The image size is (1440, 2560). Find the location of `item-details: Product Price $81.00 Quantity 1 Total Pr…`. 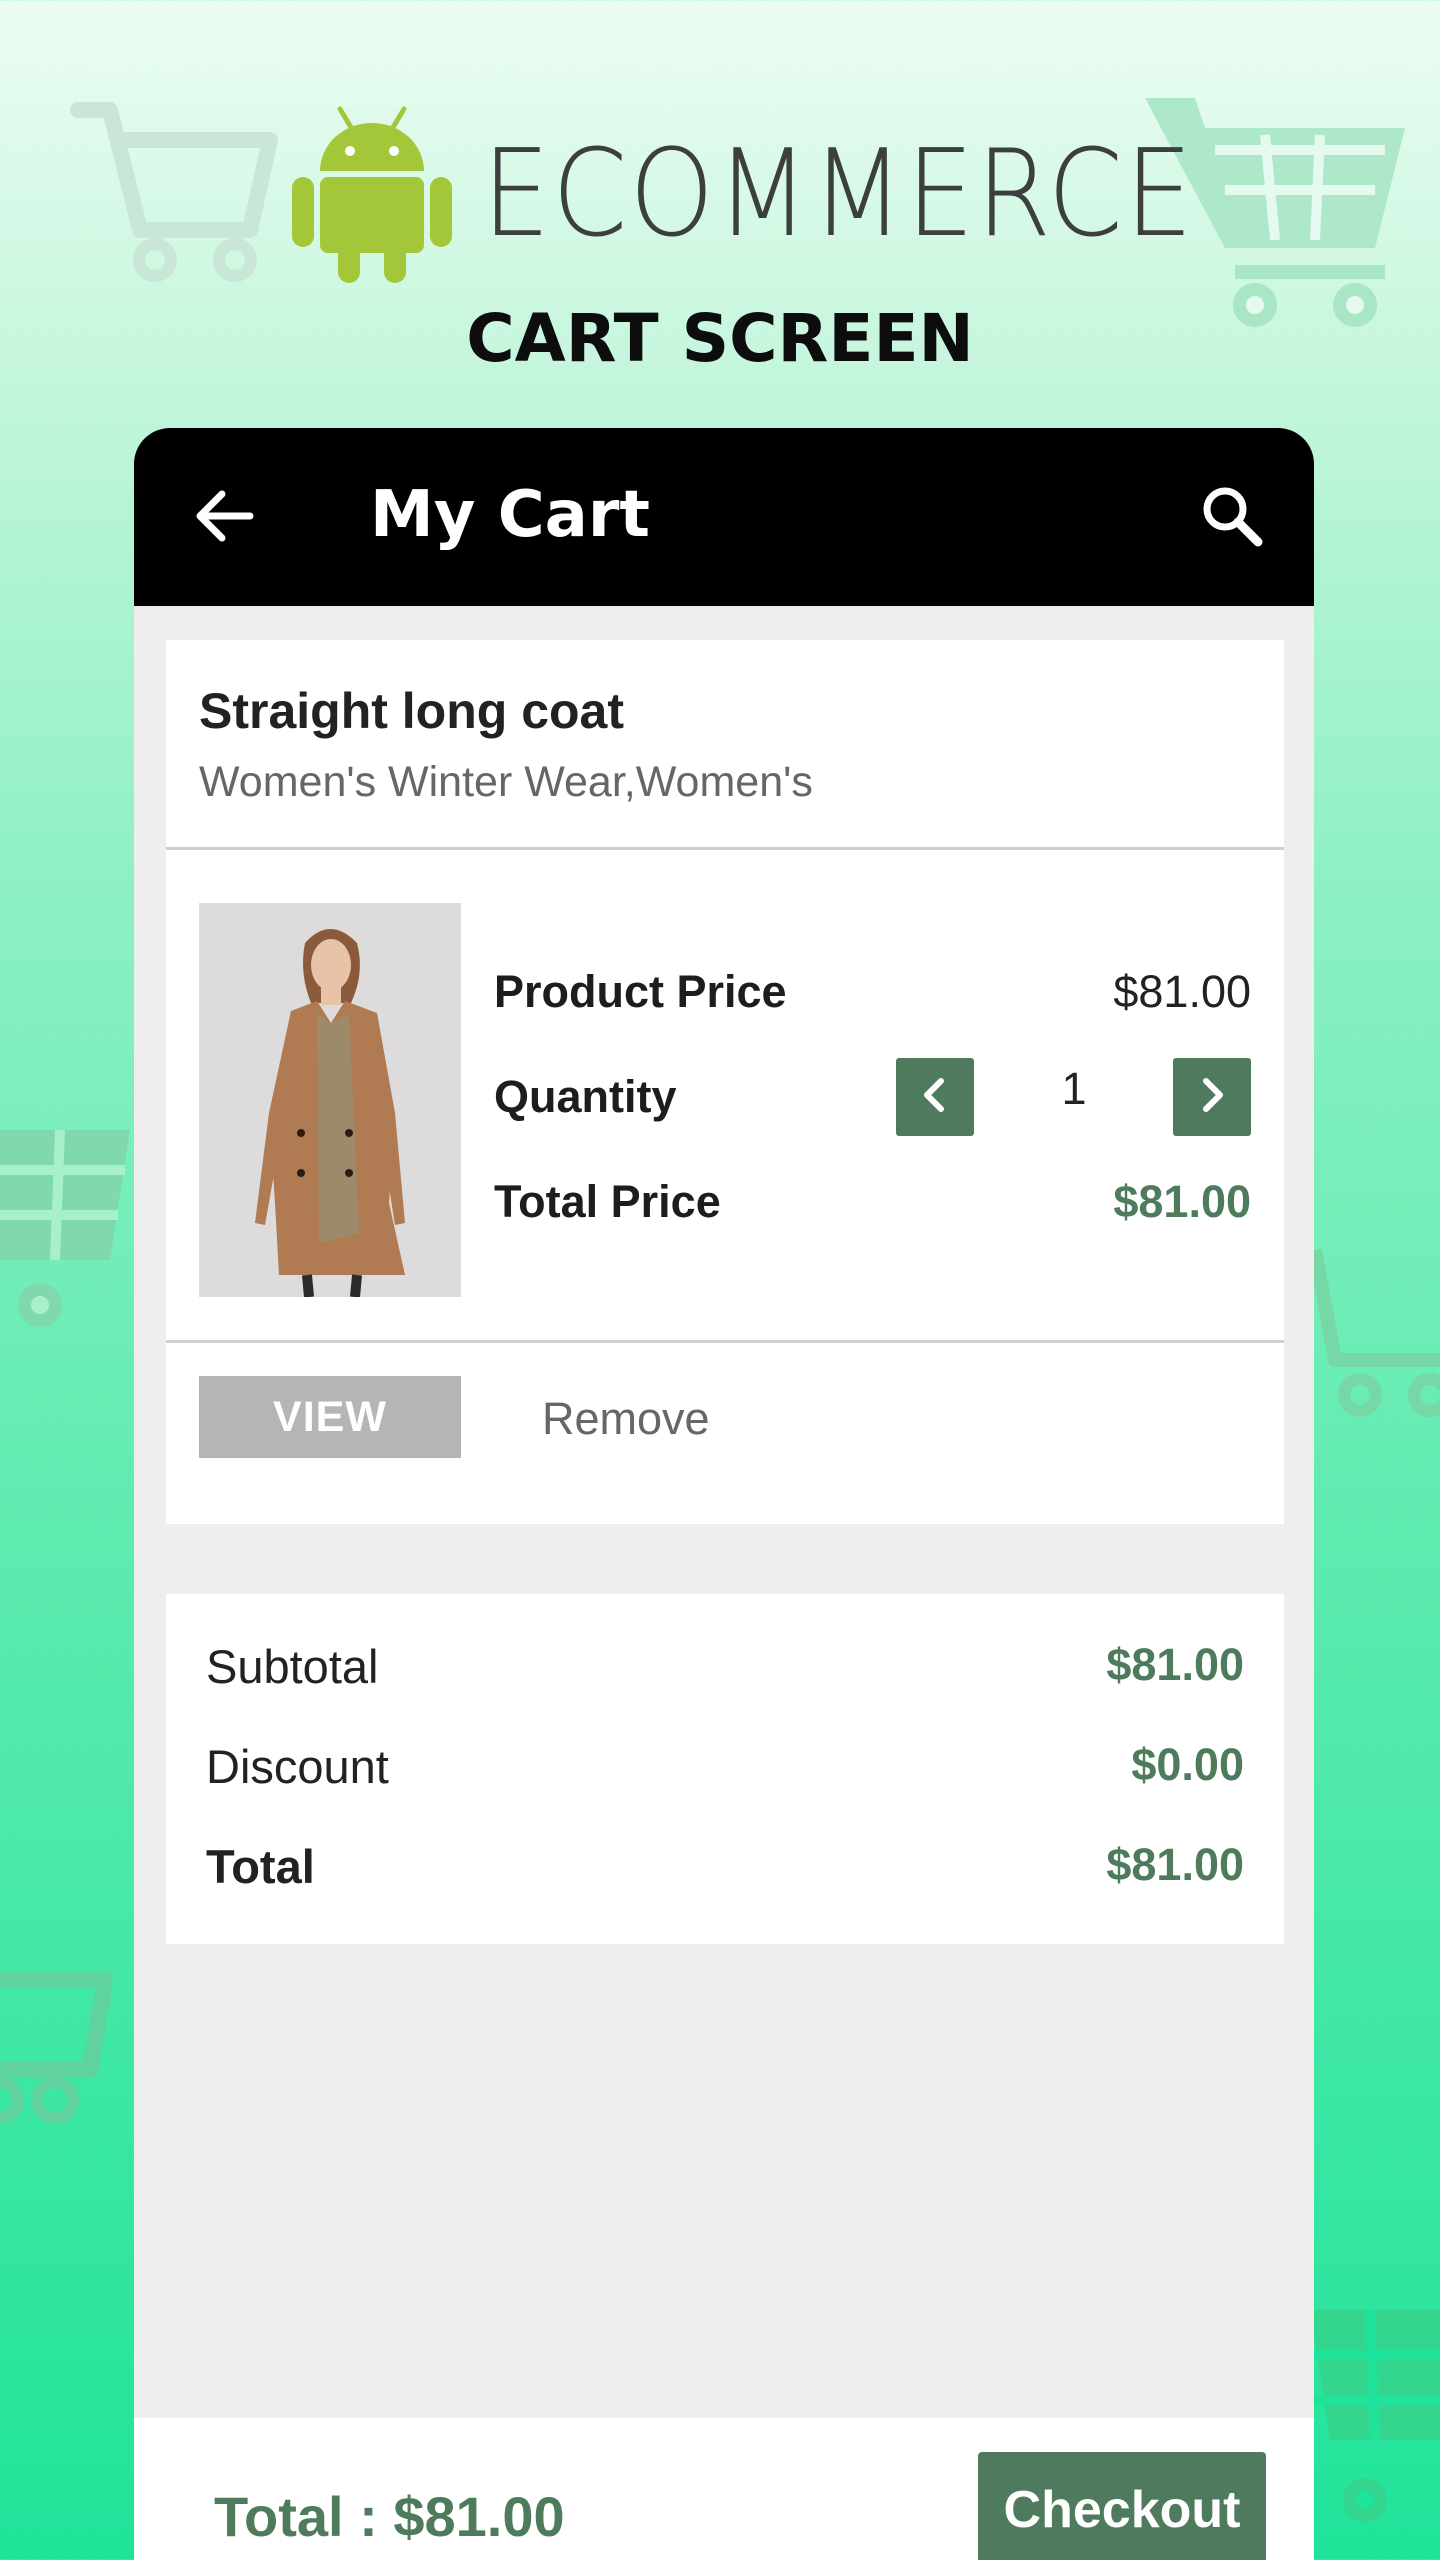

item-details: Product Price $81.00 Quantity 1 Total Pr… is located at coordinates (725, 1098).